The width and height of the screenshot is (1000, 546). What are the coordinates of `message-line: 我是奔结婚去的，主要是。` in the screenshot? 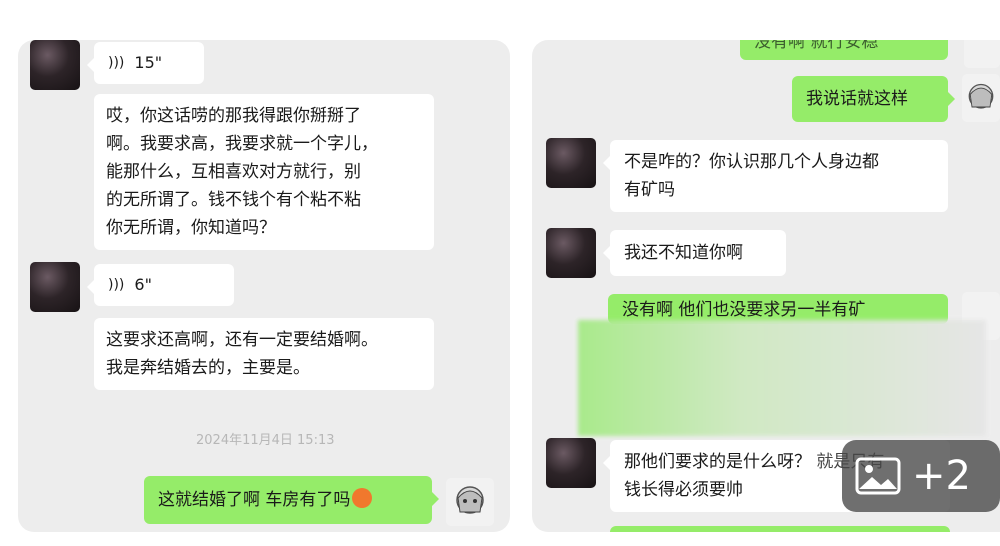 It's located at (208, 368).